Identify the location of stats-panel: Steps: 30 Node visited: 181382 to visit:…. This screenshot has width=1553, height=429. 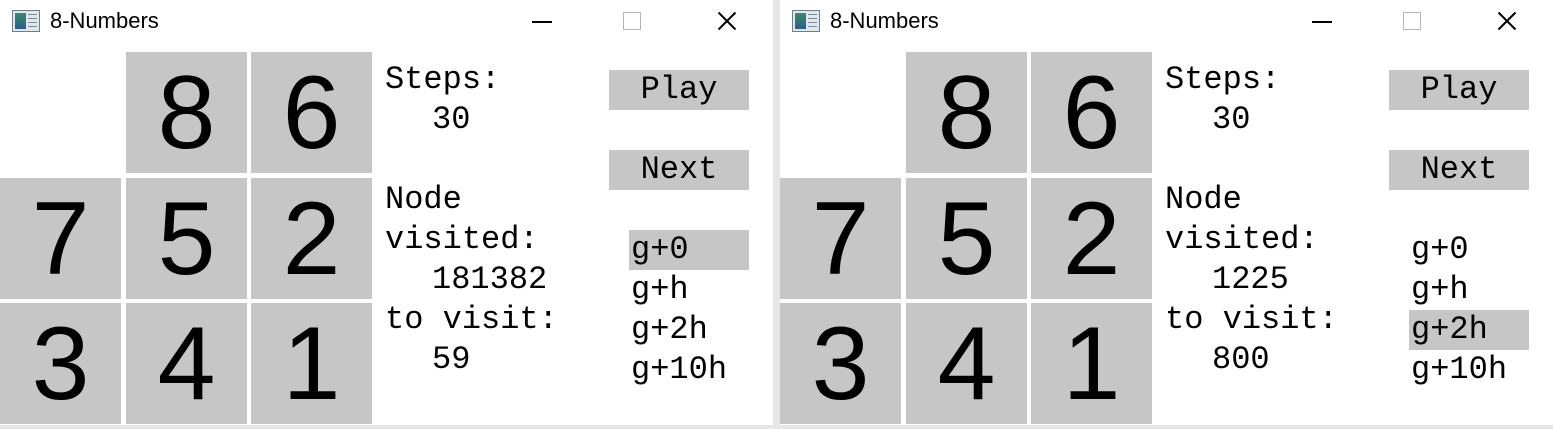
(495, 220).